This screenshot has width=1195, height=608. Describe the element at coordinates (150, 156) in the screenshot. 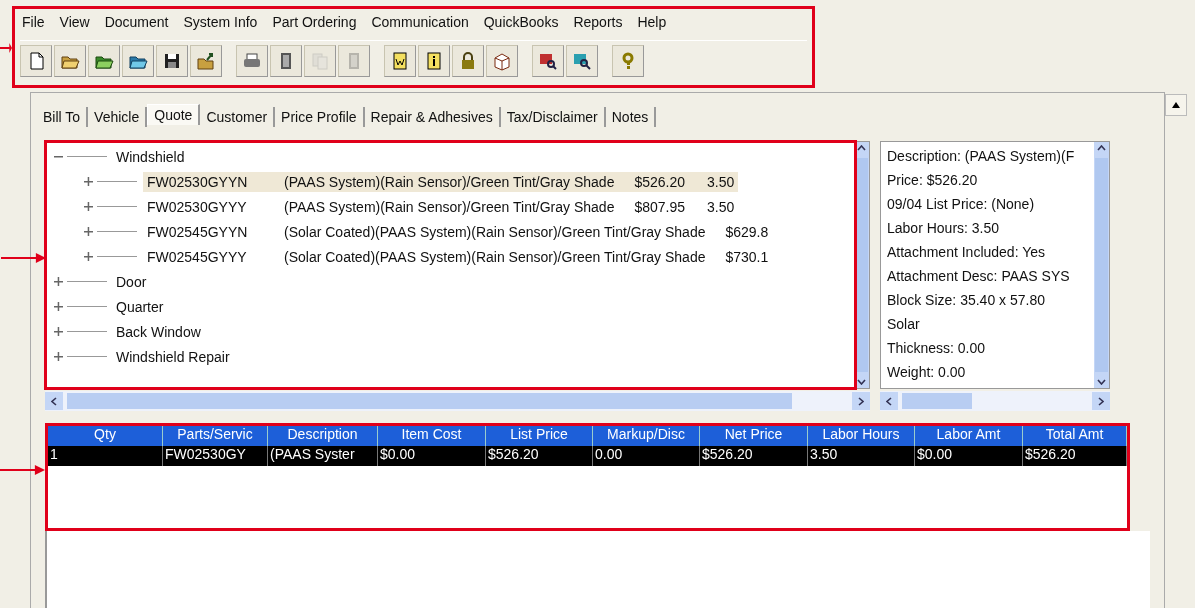

I see `tree-item: Windshield` at that location.